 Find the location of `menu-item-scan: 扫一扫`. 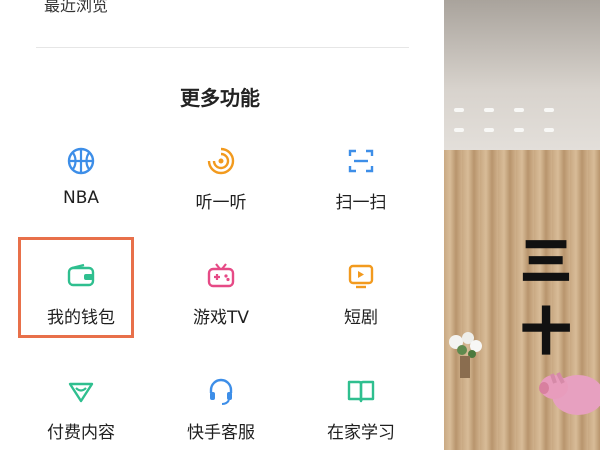

menu-item-scan: 扫一扫 is located at coordinates (361, 183).